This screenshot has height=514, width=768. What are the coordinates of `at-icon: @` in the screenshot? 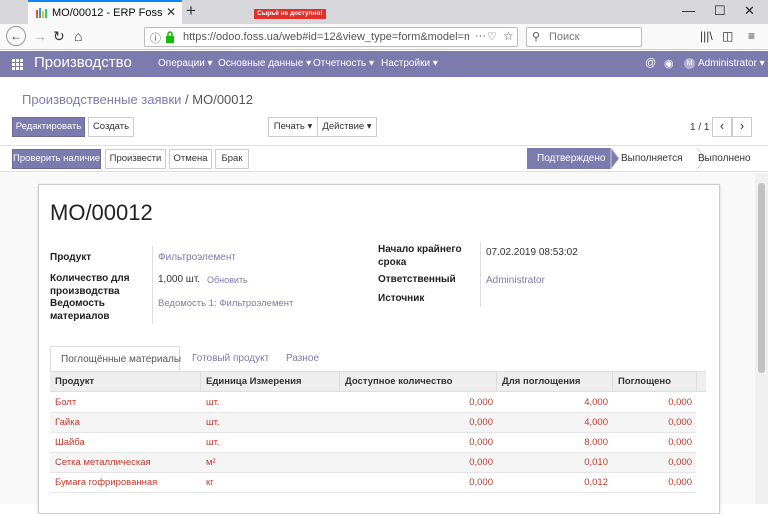 It's located at (650, 63).